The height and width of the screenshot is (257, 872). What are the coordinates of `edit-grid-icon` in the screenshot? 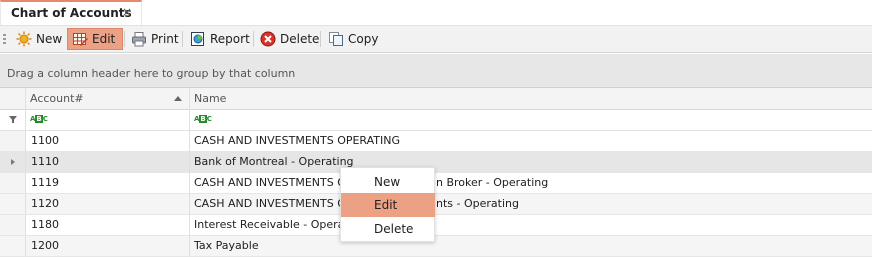 It's located at (80, 39).